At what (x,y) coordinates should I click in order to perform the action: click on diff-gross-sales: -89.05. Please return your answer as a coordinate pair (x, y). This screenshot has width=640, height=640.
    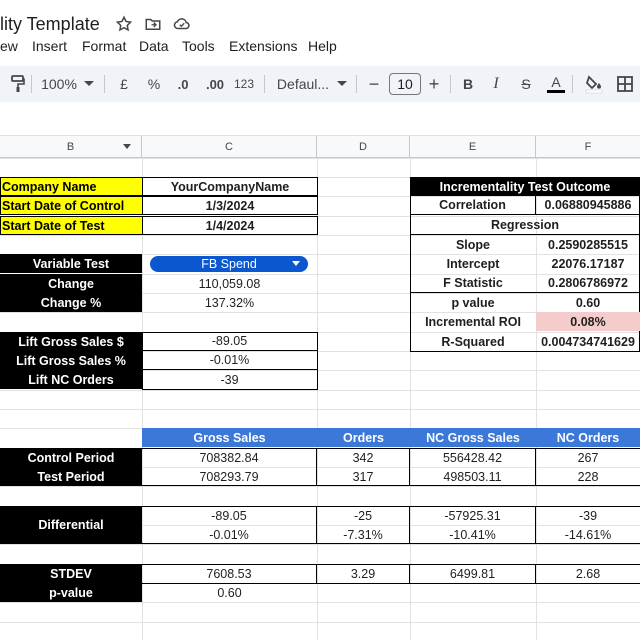
    Looking at the image, I should click on (229, 515).